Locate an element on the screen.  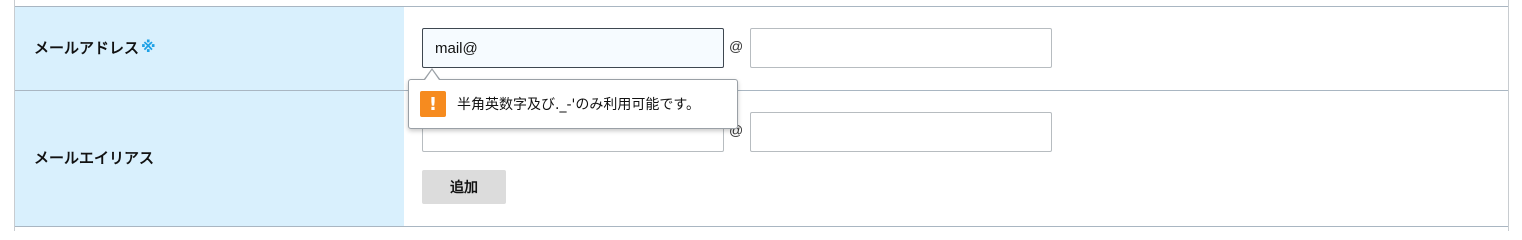
table-right-border is located at coordinates (1508, 115).